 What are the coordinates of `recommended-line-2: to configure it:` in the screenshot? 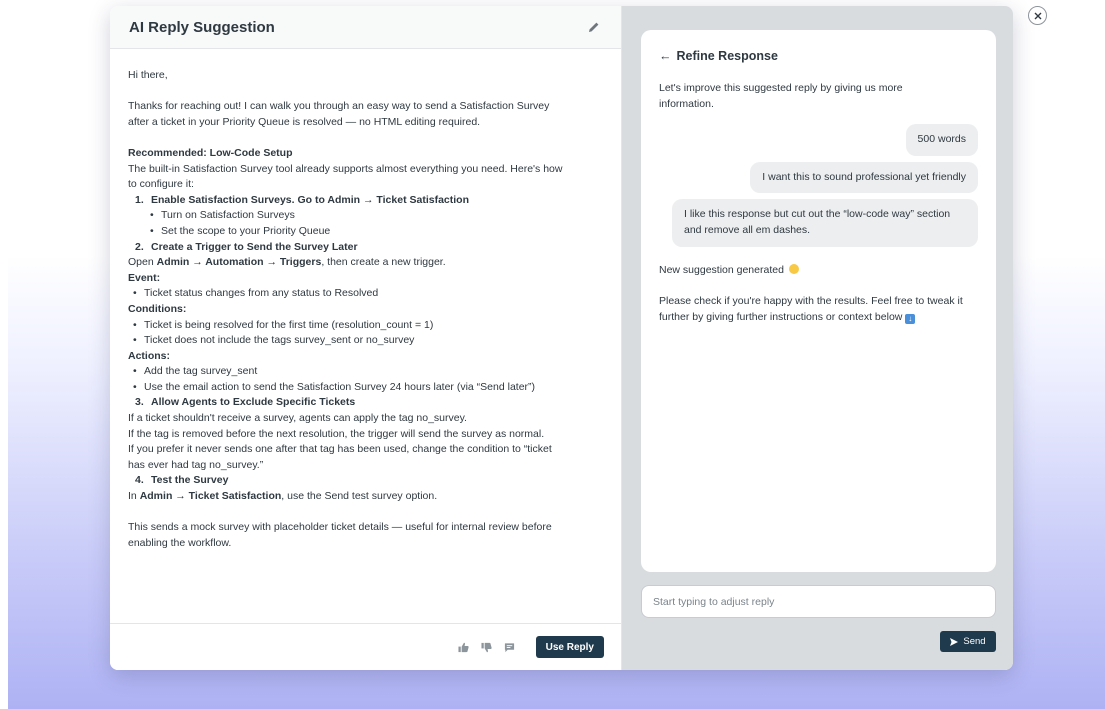 It's located at (161, 184).